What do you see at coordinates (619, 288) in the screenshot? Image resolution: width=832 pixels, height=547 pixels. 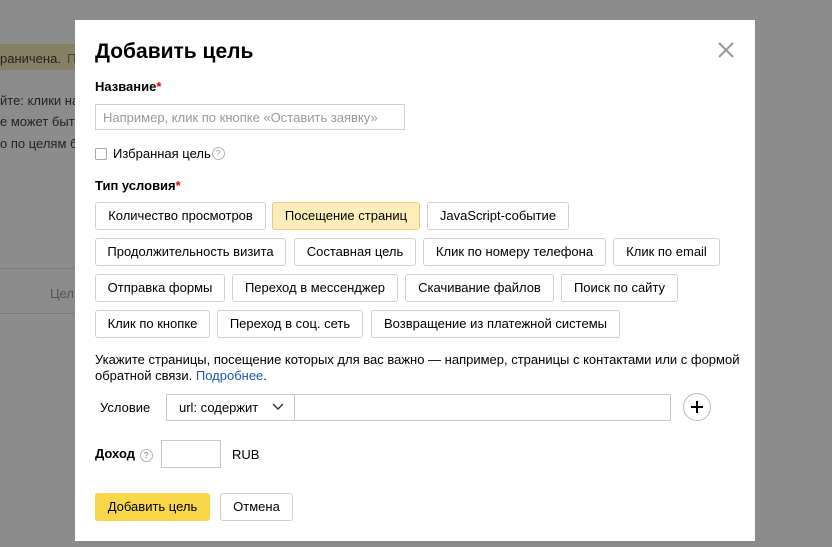 I see `condition-type-site-search: Поиск по сайту` at bounding box center [619, 288].